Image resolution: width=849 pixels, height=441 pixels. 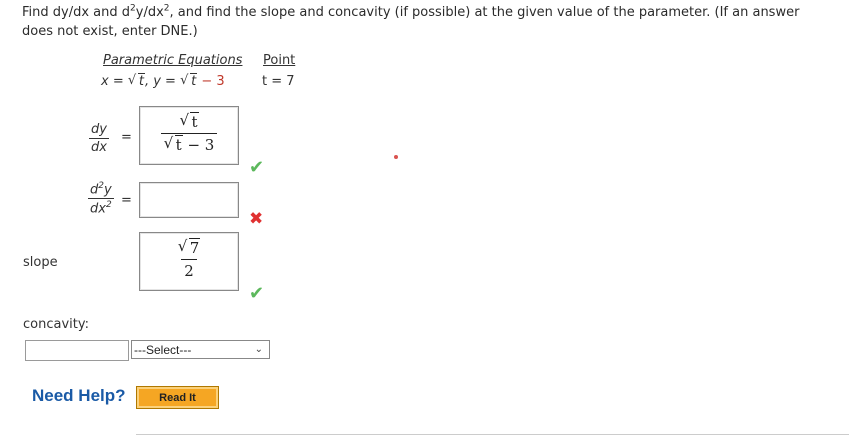 What do you see at coordinates (163, 81) in the screenshot?
I see `parametric-equations: x = t, y = t − 3` at bounding box center [163, 81].